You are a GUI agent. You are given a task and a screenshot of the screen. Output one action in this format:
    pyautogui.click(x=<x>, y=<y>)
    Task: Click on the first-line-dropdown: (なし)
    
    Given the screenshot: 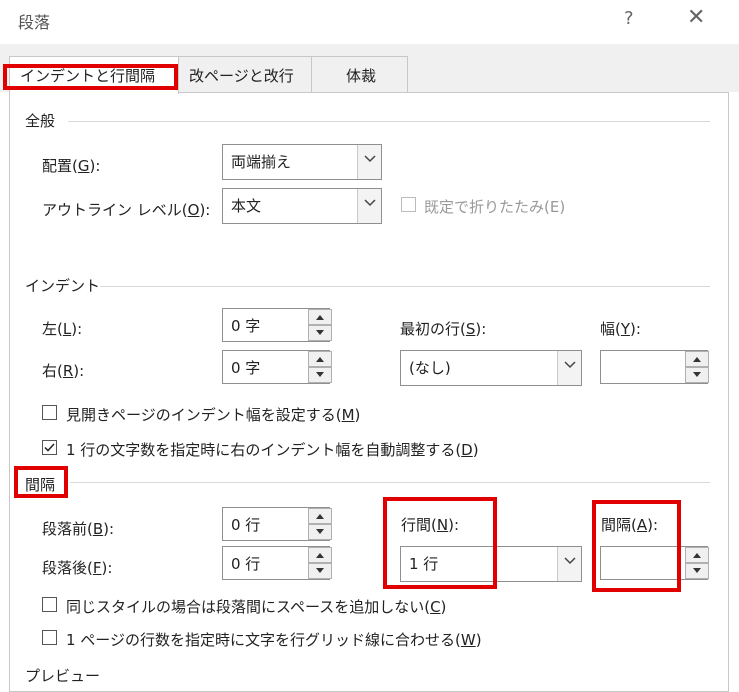 What is the action you would take?
    pyautogui.click(x=491, y=368)
    